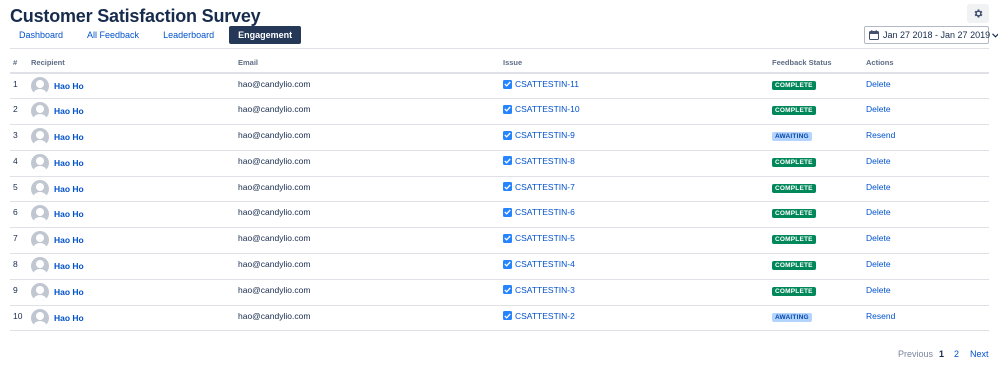 The height and width of the screenshot is (370, 998). What do you see at coordinates (637, 290) in the screenshot?
I see `issue-link: CSATTESTIN-3` at bounding box center [637, 290].